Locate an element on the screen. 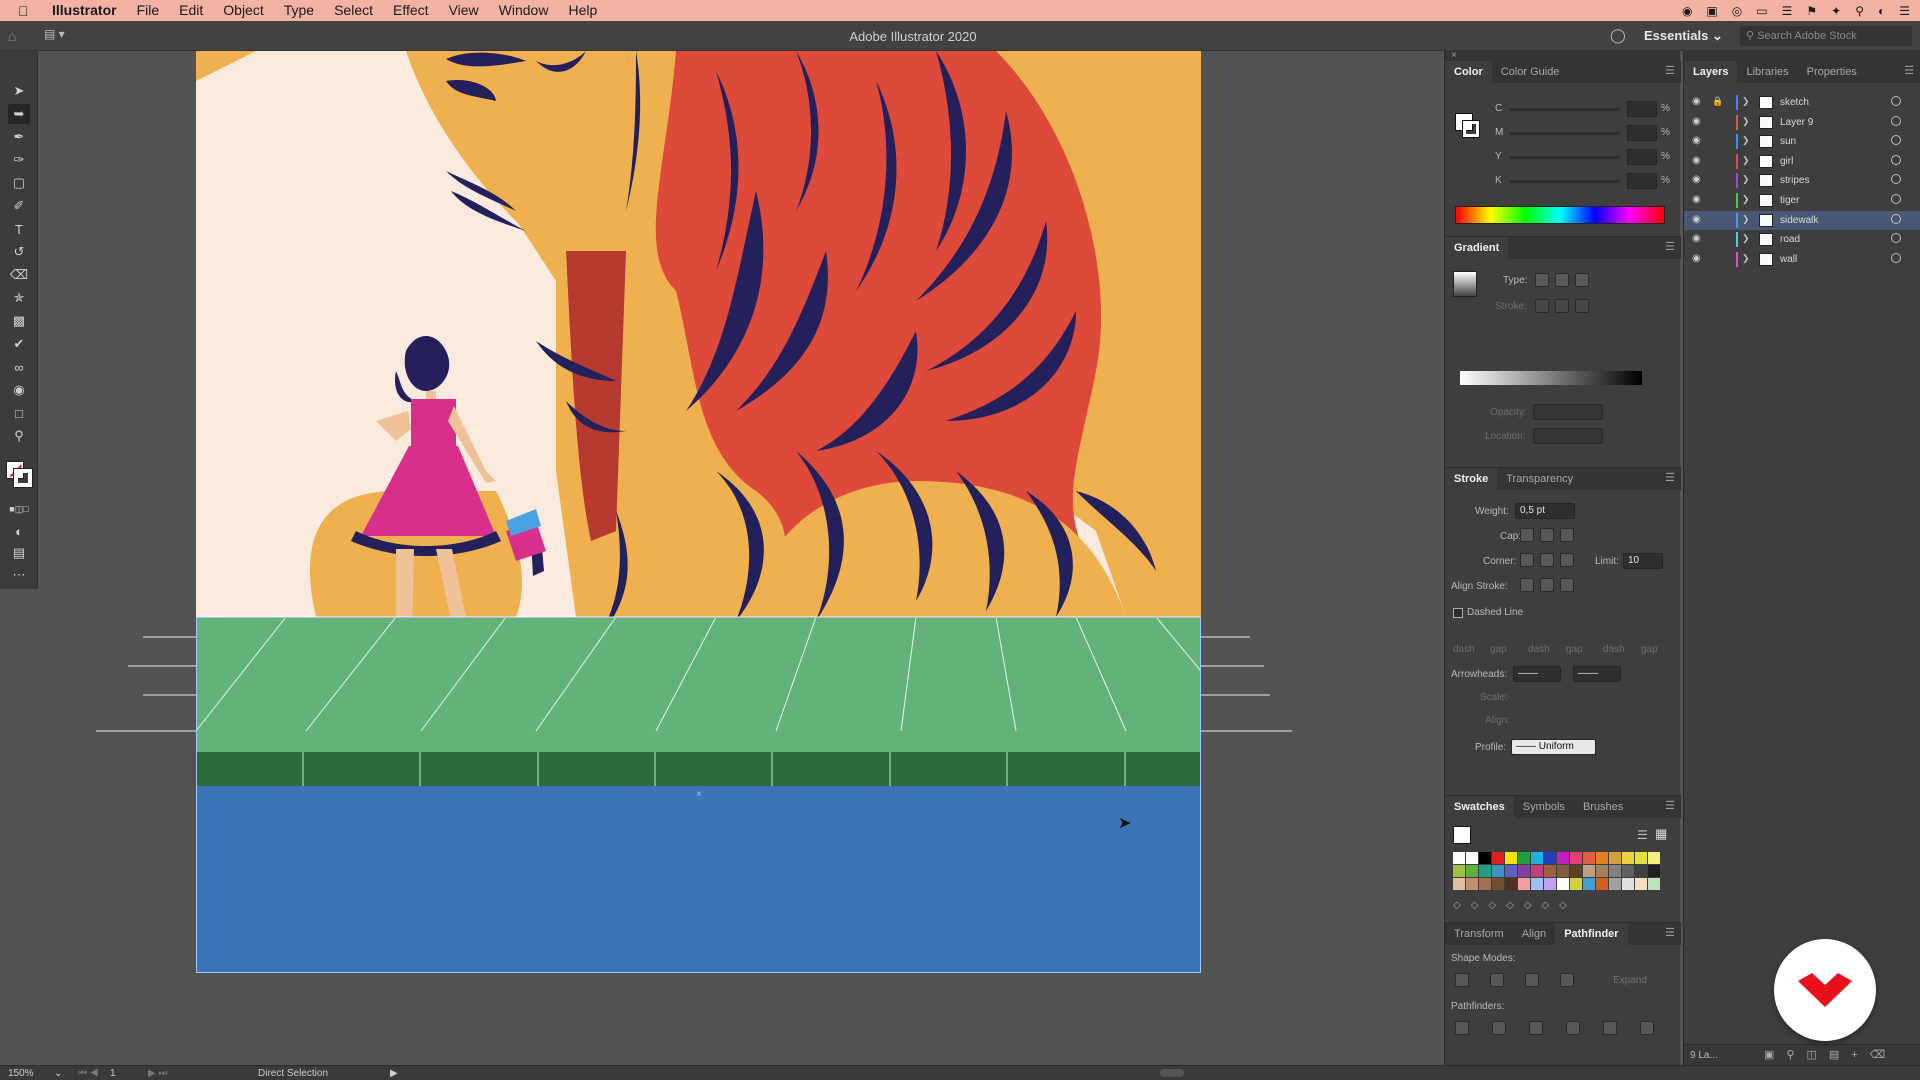  artboard-tool-icon: □ is located at coordinates (19, 413).